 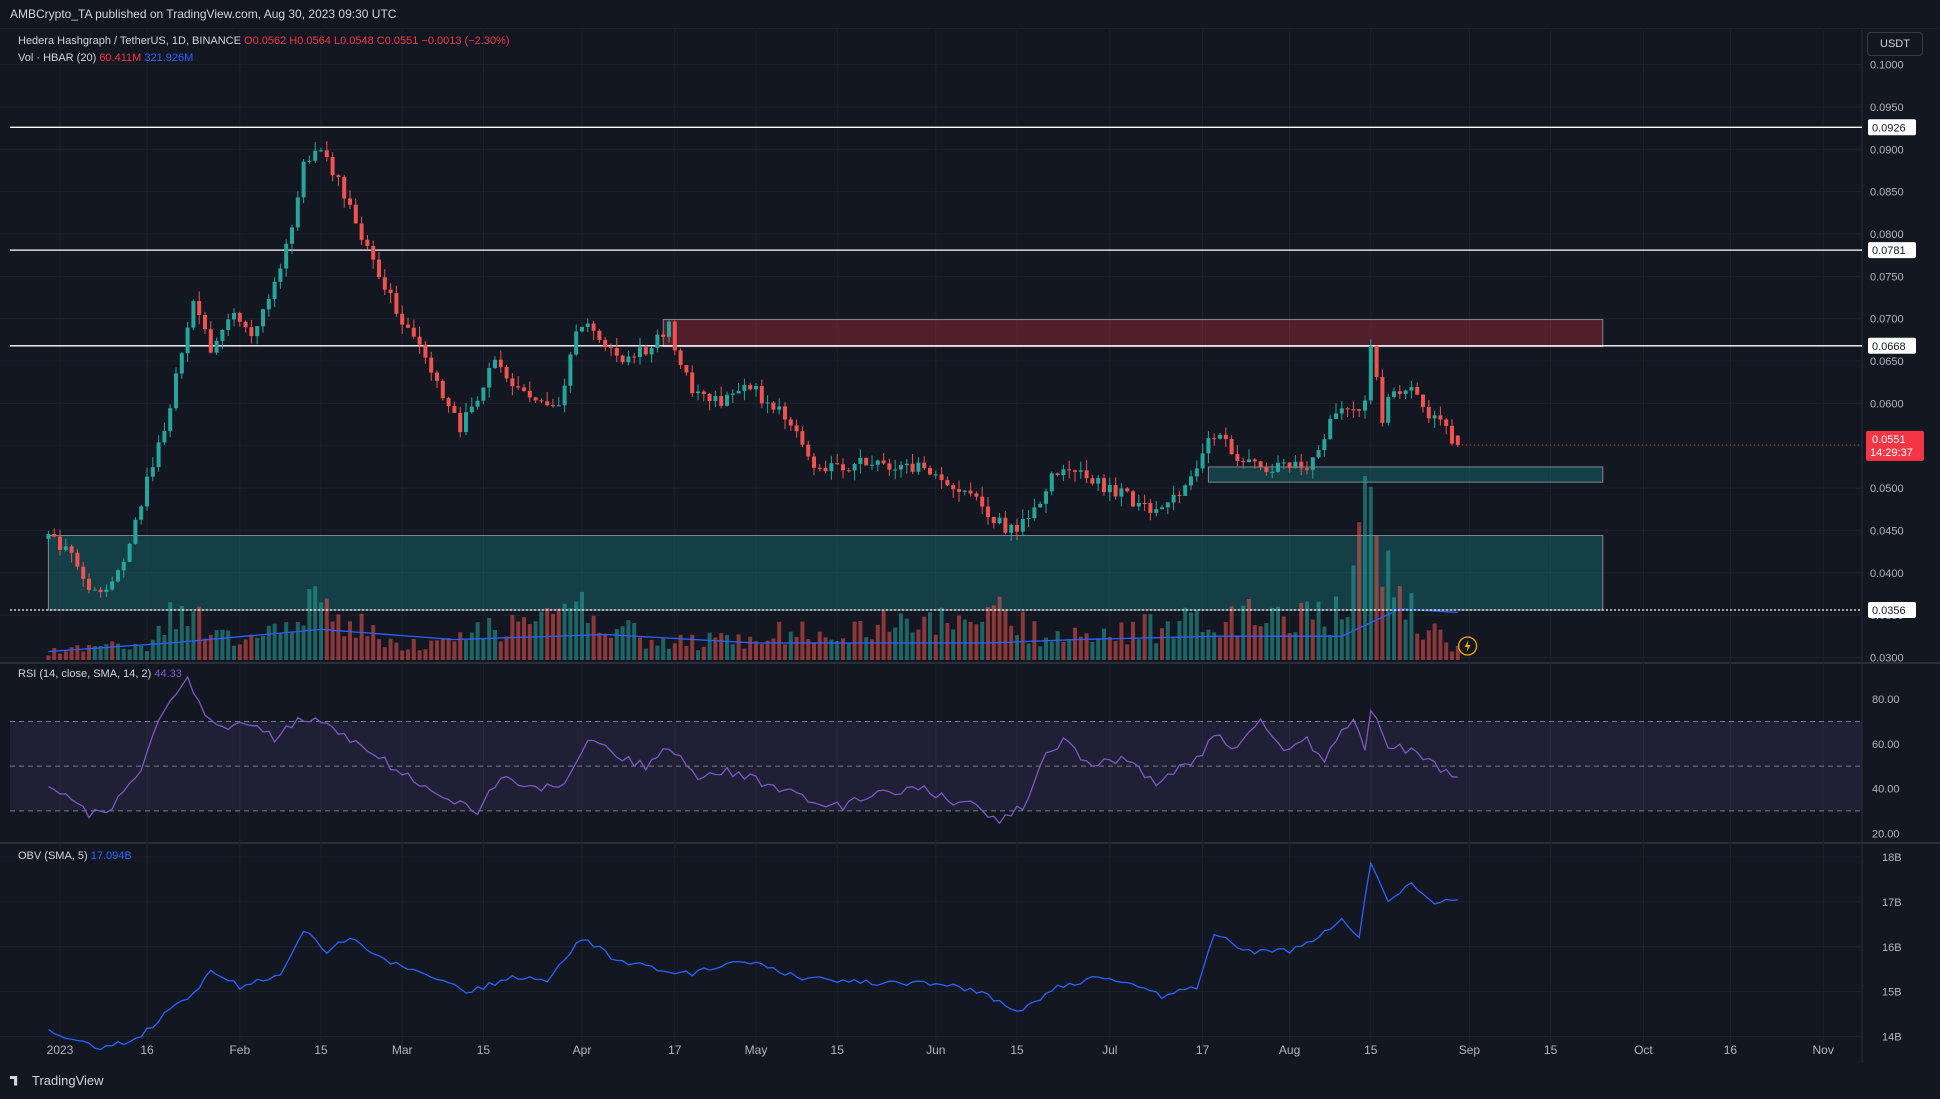 I want to click on price-tick-label: 0.0800, so click(x=1887, y=235).